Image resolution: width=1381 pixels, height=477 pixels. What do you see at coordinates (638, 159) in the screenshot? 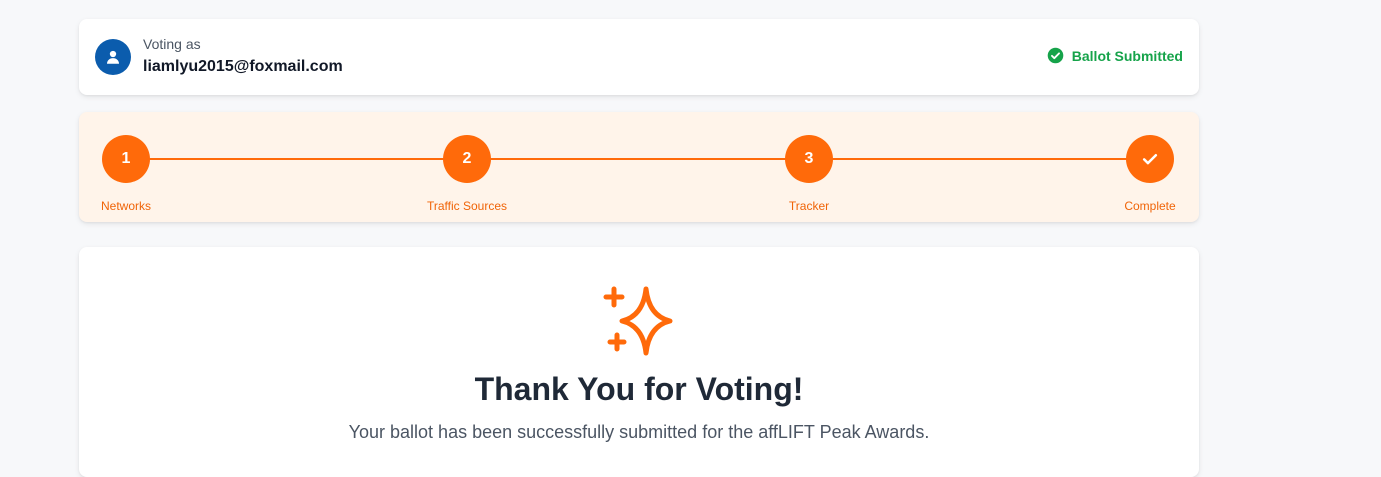
I see `step-connector` at bounding box center [638, 159].